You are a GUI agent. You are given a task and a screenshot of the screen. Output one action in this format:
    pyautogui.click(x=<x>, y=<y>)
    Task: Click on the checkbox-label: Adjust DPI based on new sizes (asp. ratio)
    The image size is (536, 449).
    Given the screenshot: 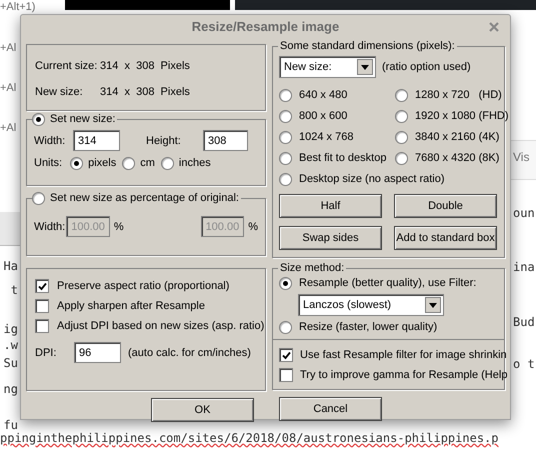 What is the action you would take?
    pyautogui.click(x=160, y=326)
    